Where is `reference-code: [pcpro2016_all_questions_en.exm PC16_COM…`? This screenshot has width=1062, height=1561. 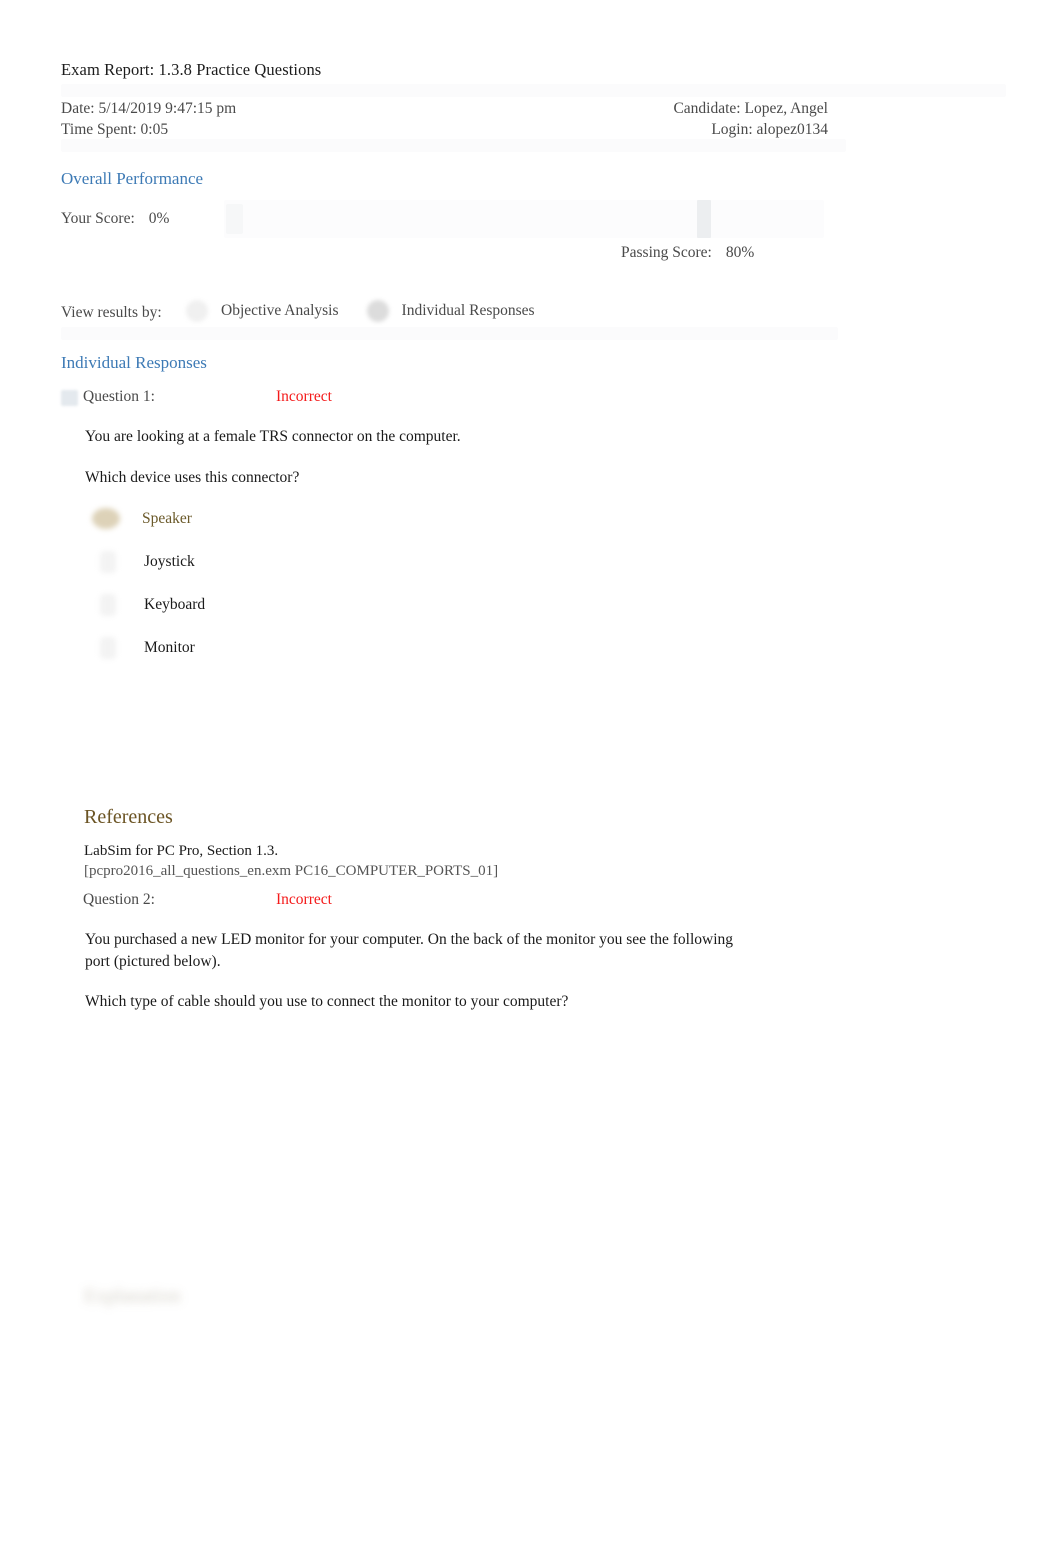
reference-code: [pcpro2016_all_questions_en.exm PC16_COM… is located at coordinates (291, 870).